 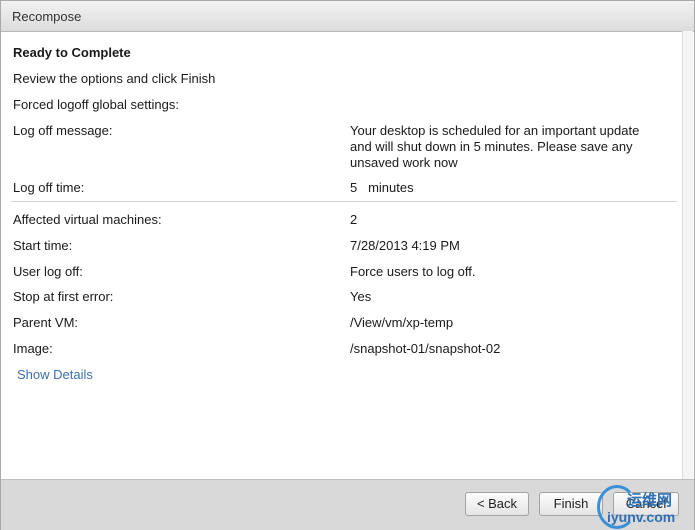 What do you see at coordinates (687, 255) in the screenshot?
I see `vertical-scrollbar` at bounding box center [687, 255].